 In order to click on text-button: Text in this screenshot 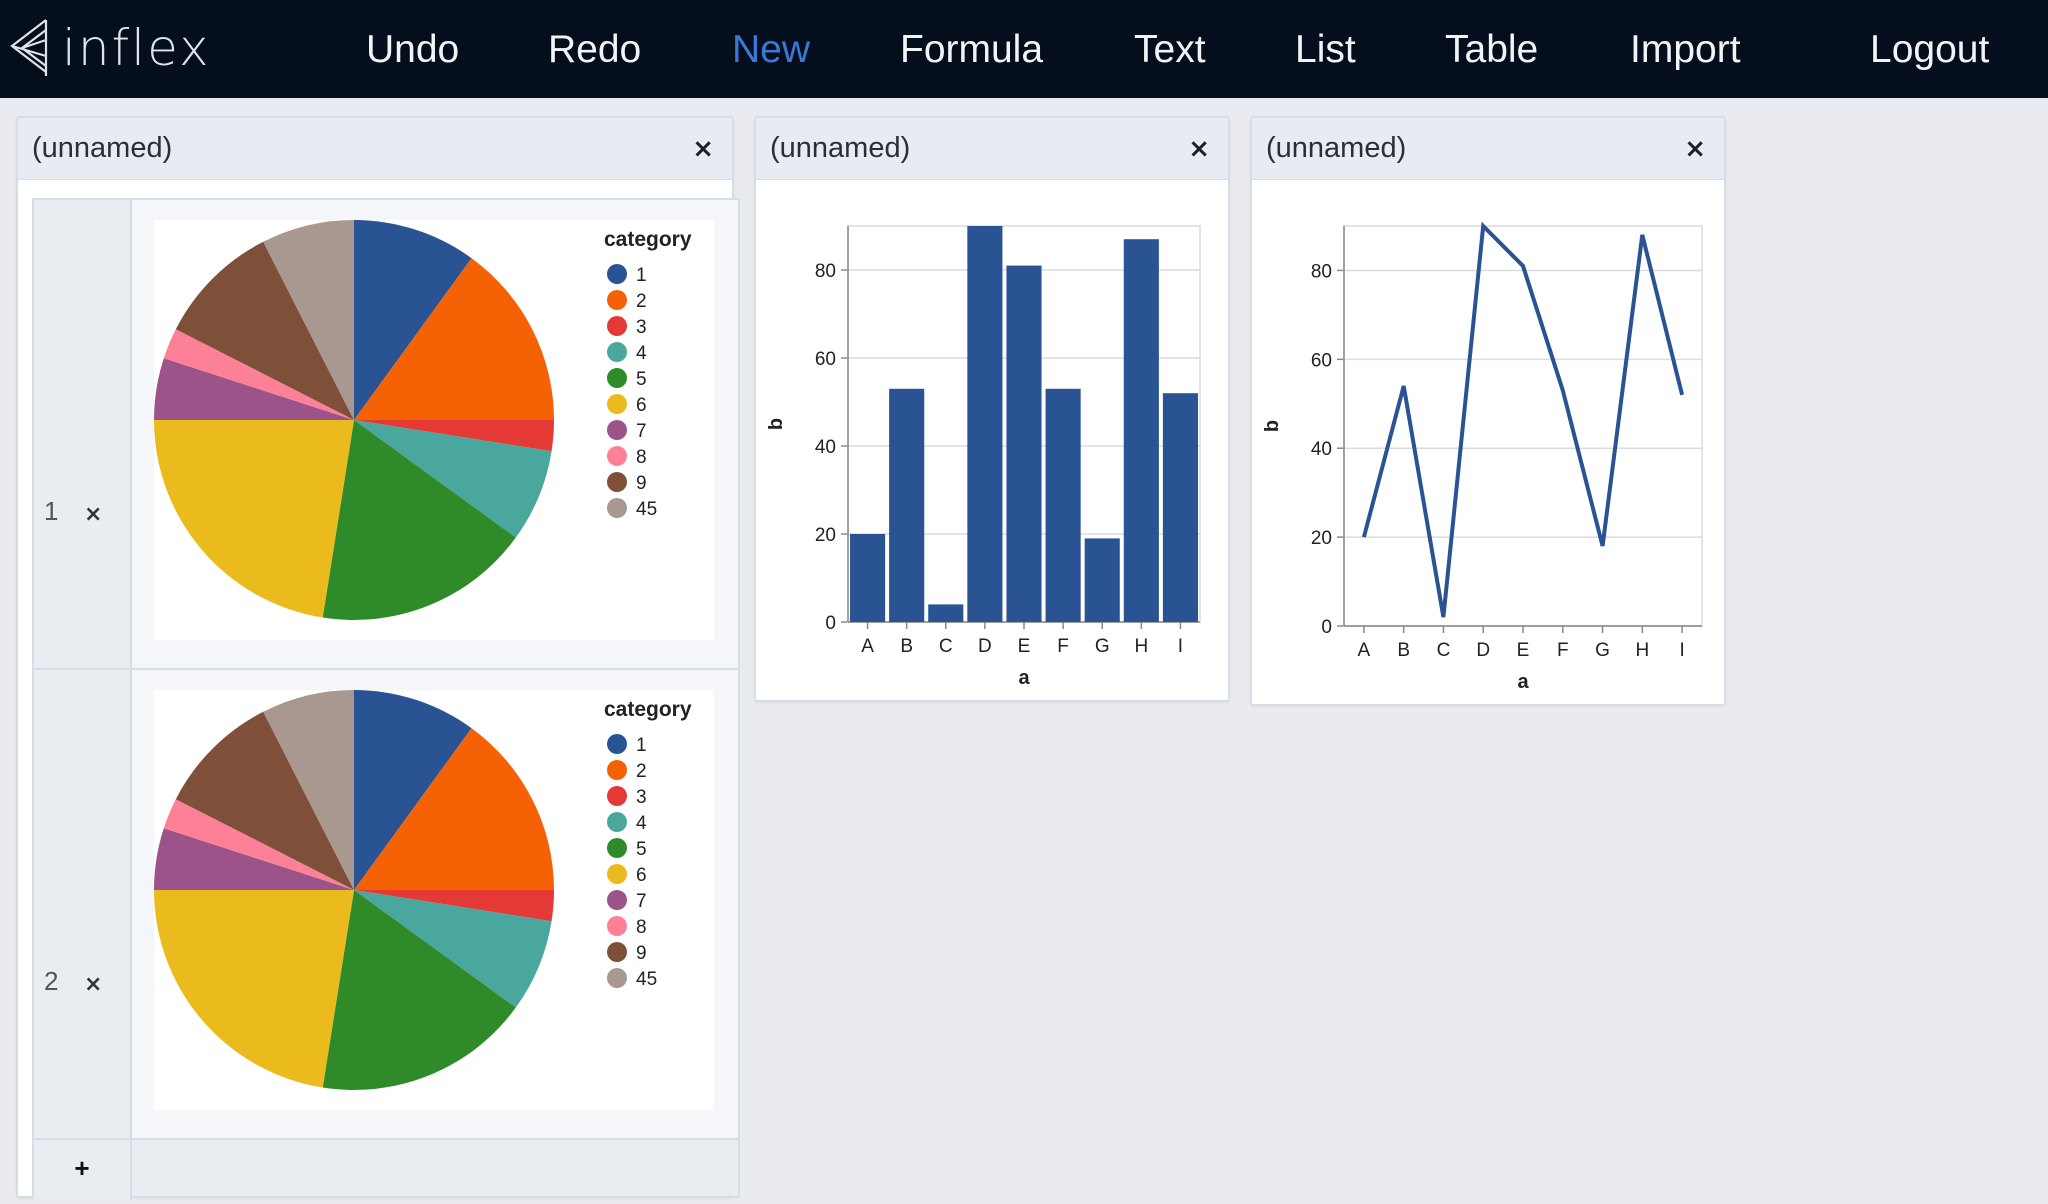, I will do `click(1170, 50)`.